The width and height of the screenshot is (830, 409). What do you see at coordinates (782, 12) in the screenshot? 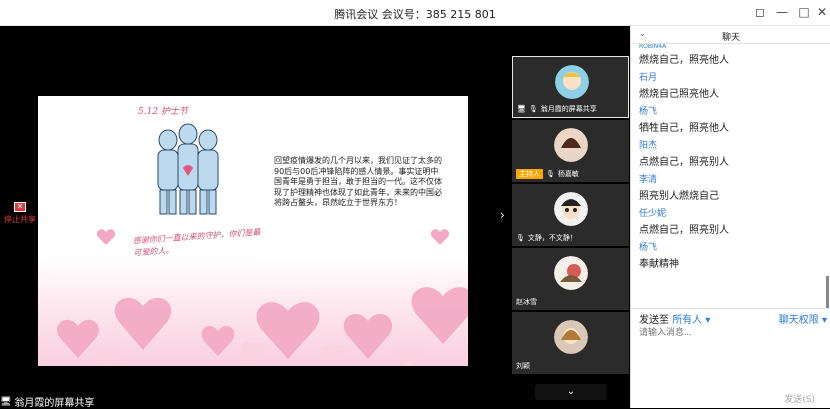
I see `minimize-button: —` at bounding box center [782, 12].